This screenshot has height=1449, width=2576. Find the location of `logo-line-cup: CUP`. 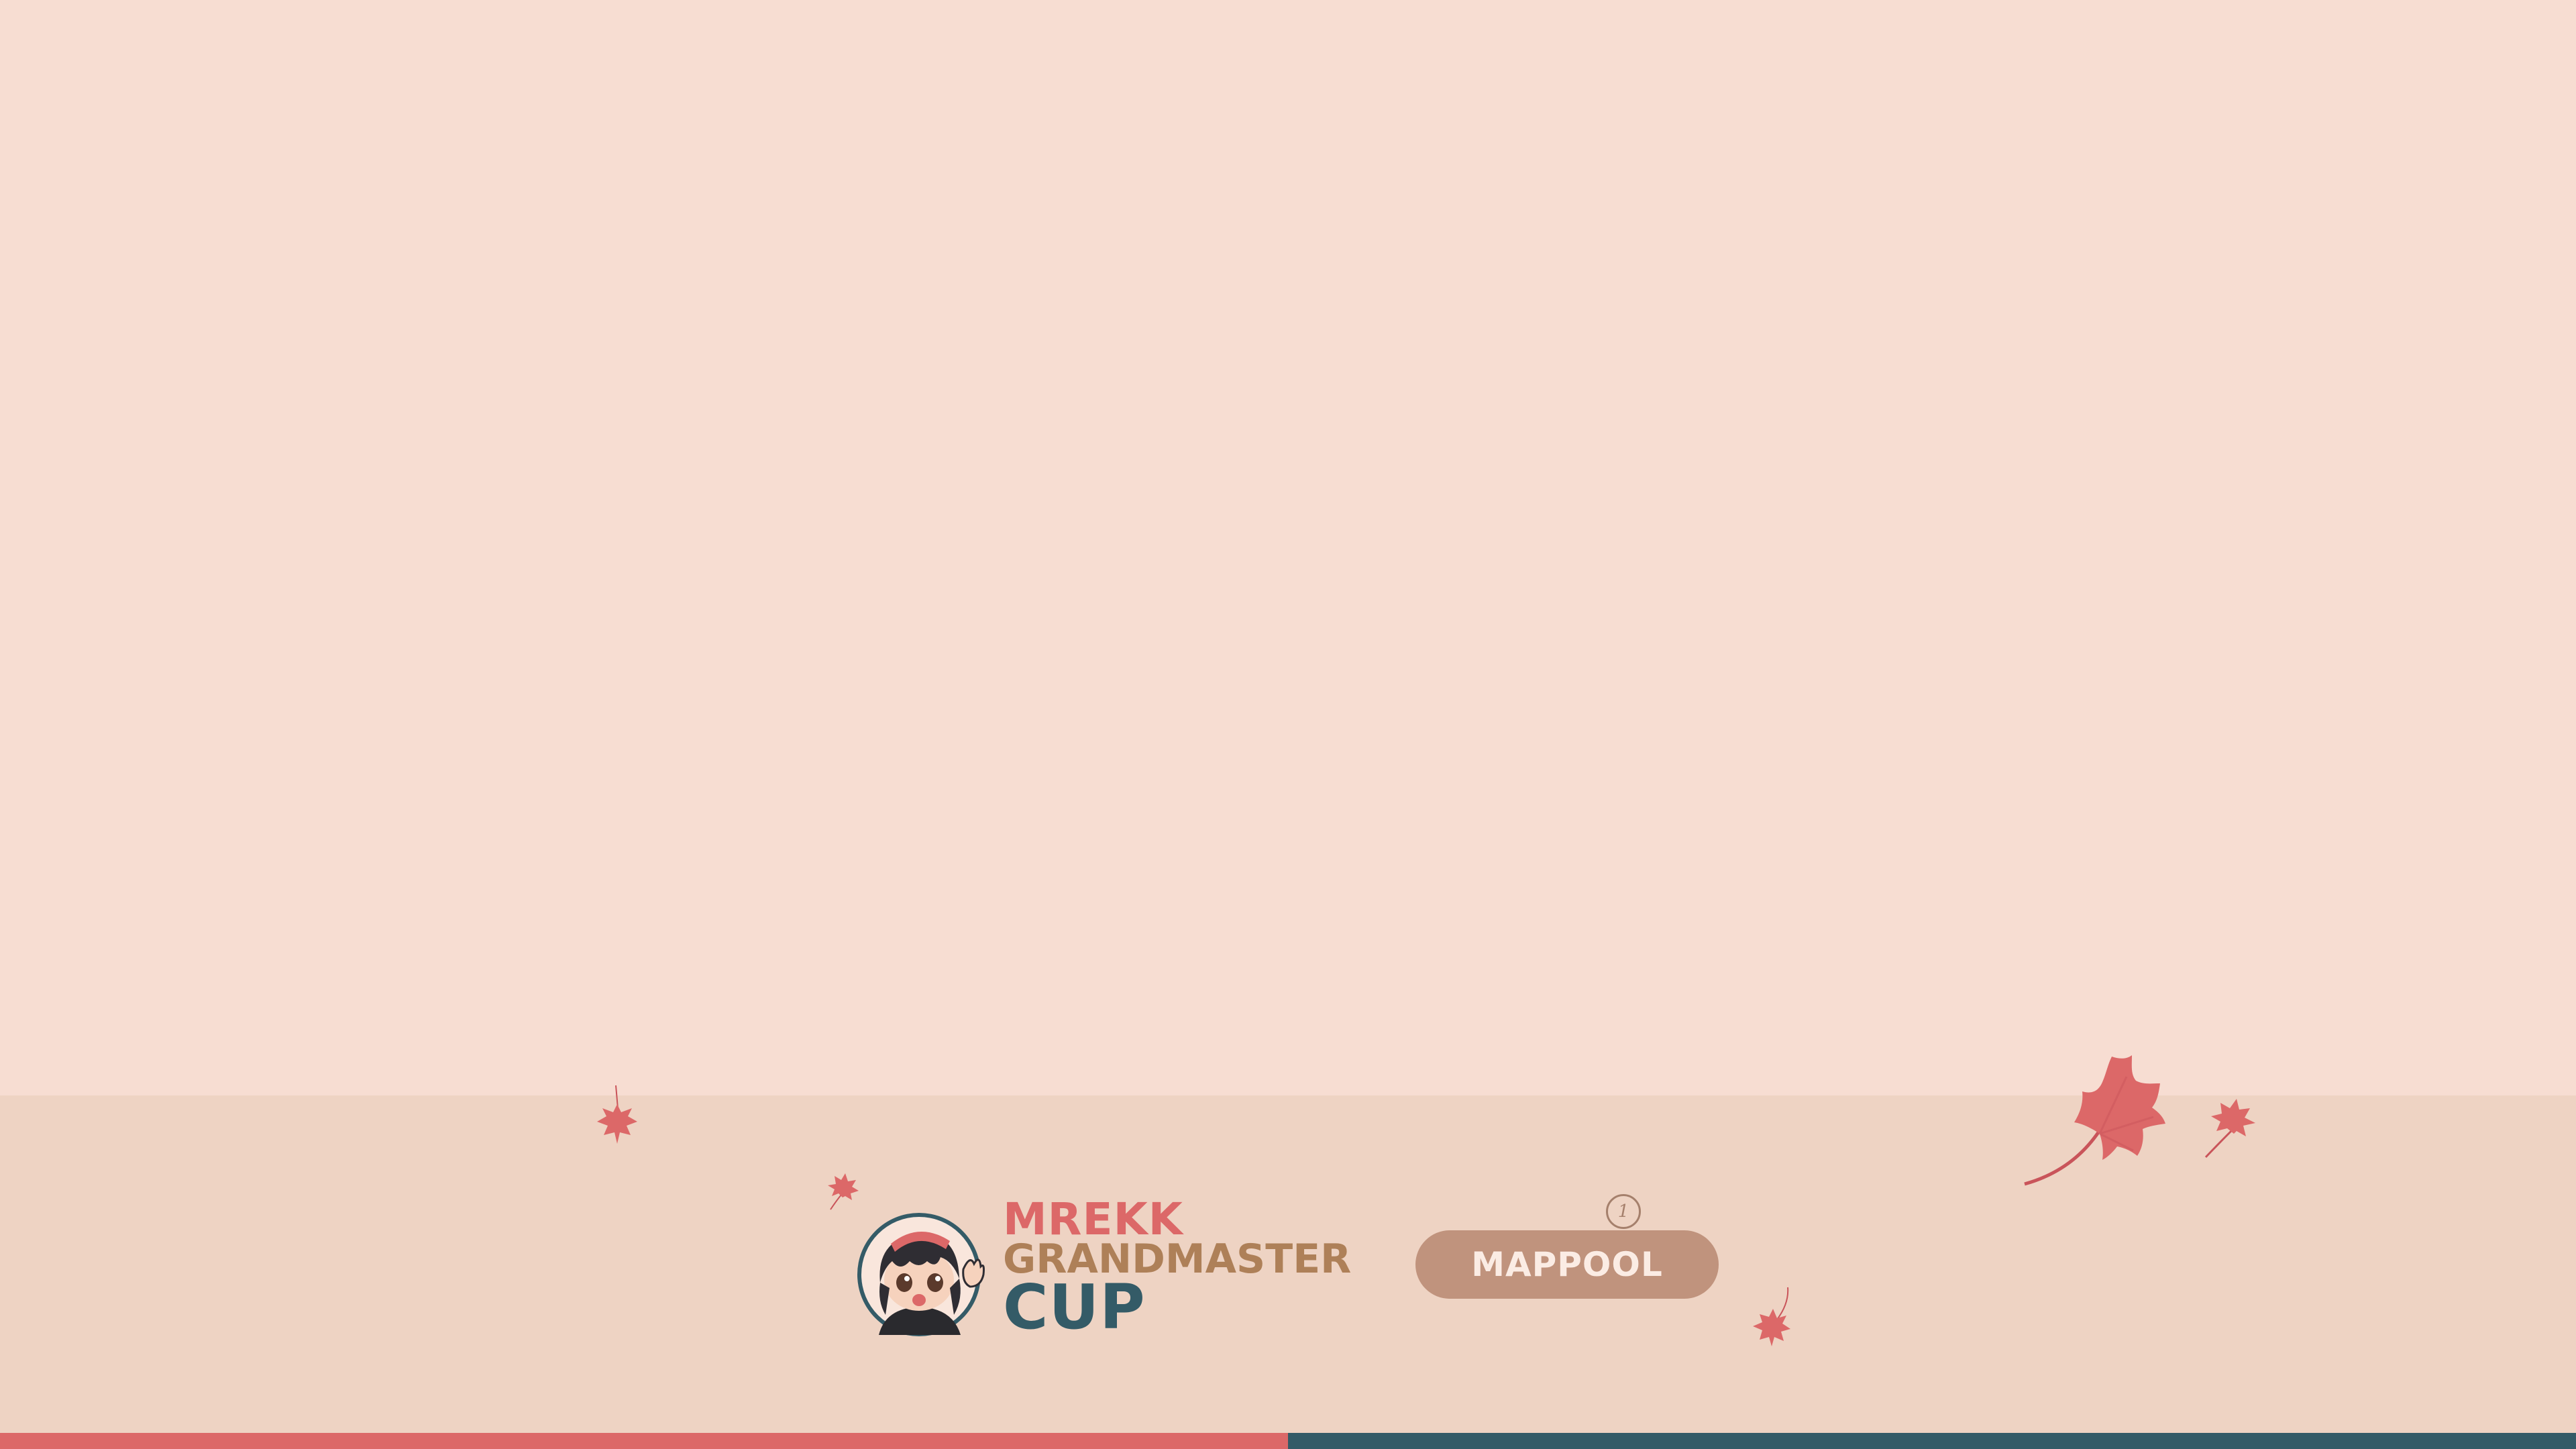

logo-line-cup: CUP is located at coordinates (1074, 1307).